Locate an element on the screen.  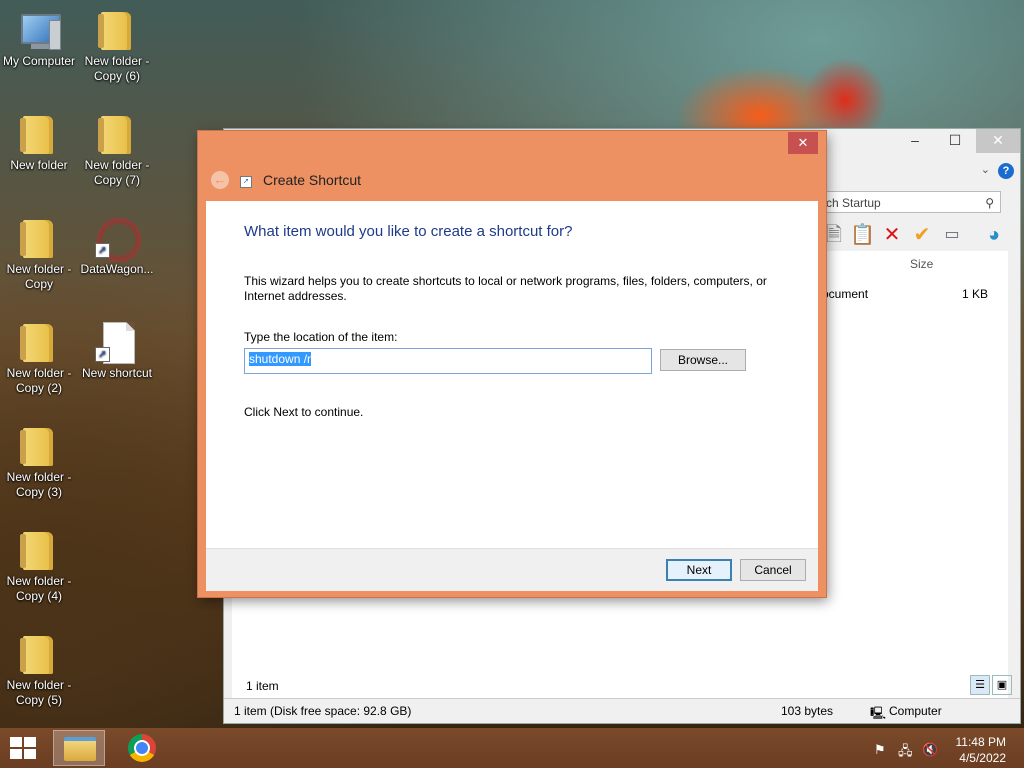
desktop-icon-my-computer: My Computer is located at coordinates (39, 38).